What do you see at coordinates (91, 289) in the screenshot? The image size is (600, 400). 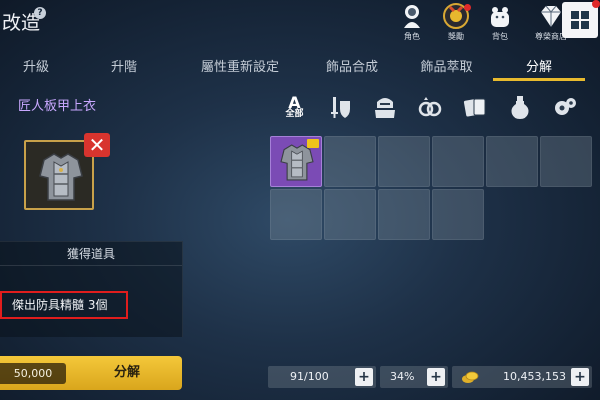 I see `reward-panel: 獲得道具 傑出防具精髓 3個` at bounding box center [91, 289].